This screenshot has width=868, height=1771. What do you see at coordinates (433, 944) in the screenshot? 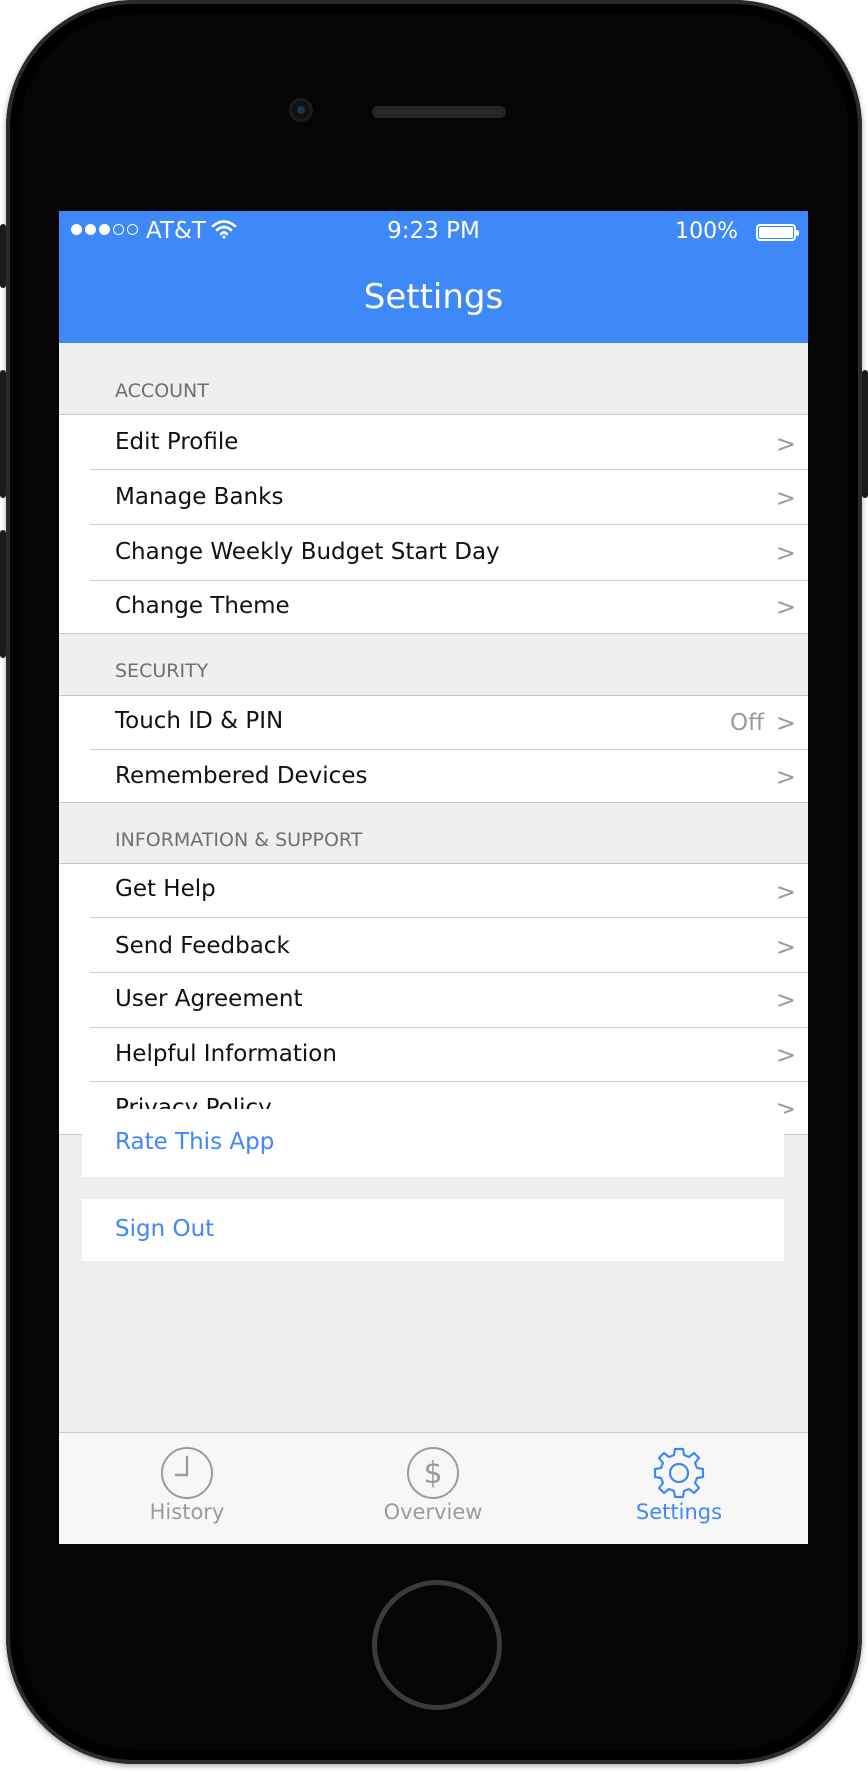
I see `settings-row-send-feedback: Send Feedback >` at bounding box center [433, 944].